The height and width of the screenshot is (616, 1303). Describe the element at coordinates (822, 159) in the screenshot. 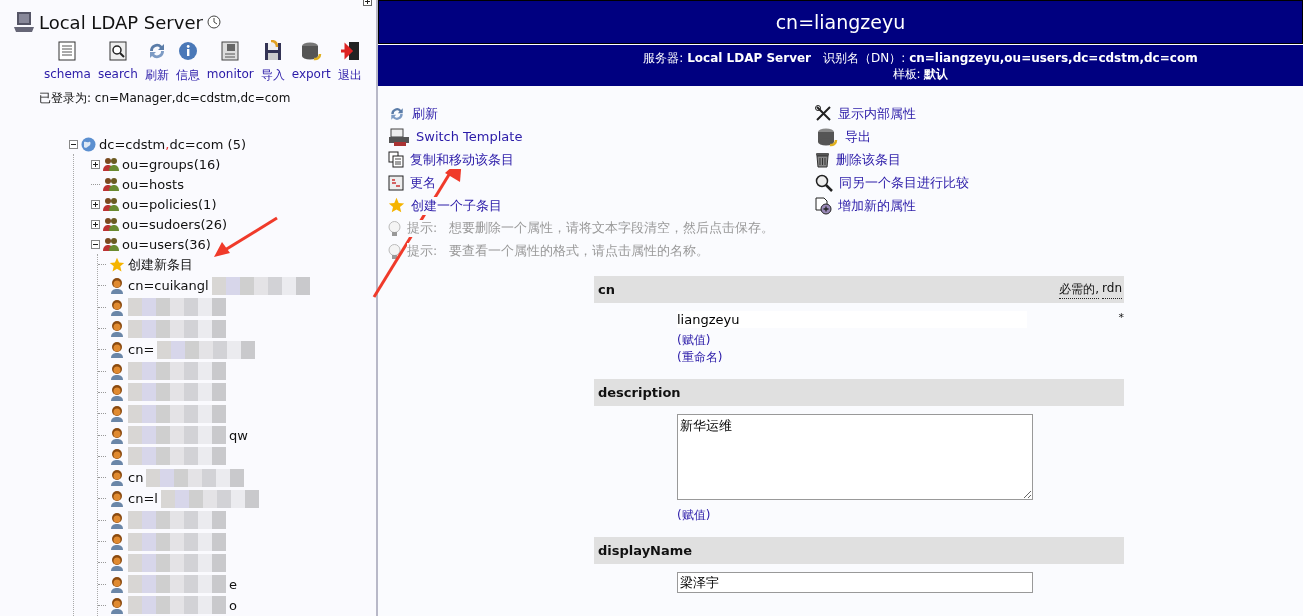

I see `trash-icon` at that location.